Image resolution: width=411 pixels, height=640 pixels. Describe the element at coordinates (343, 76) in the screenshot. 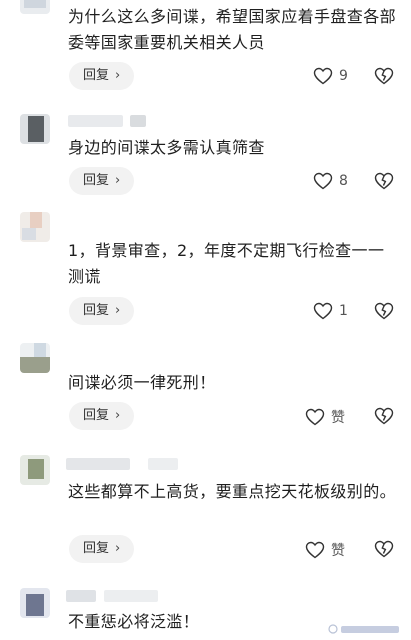

I see `like-count: 9` at that location.